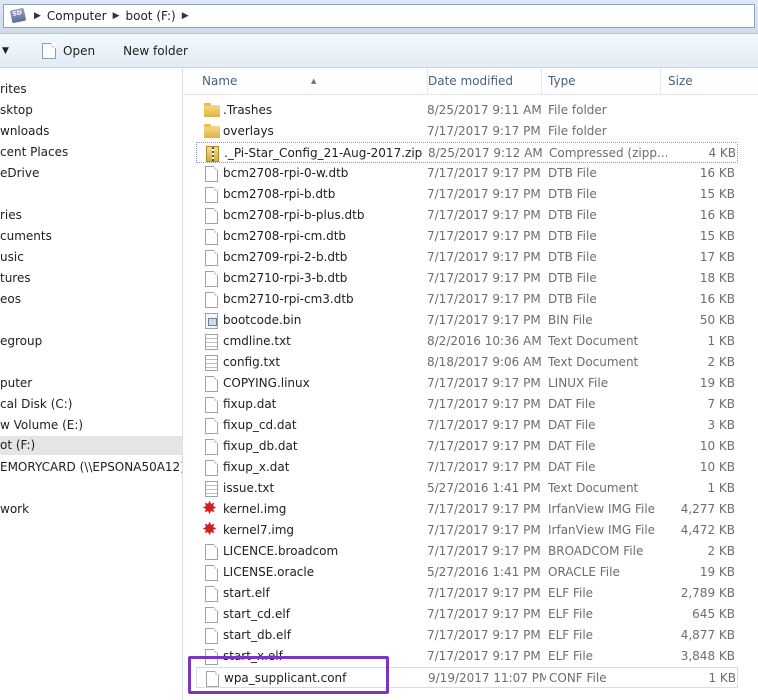  Describe the element at coordinates (15, 278) in the screenshot. I see `nav-item-pictures: tures` at that location.